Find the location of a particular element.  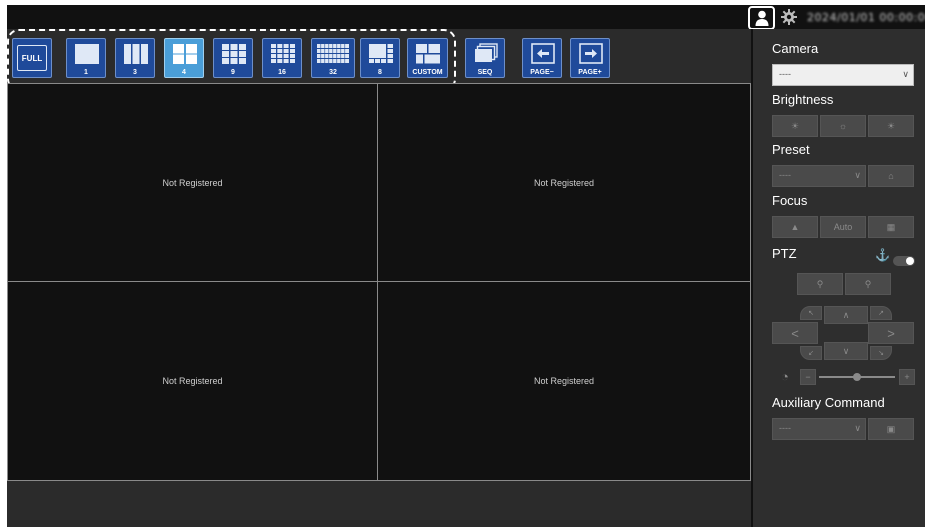

camera-select-value: ---- is located at coordinates (785, 74).